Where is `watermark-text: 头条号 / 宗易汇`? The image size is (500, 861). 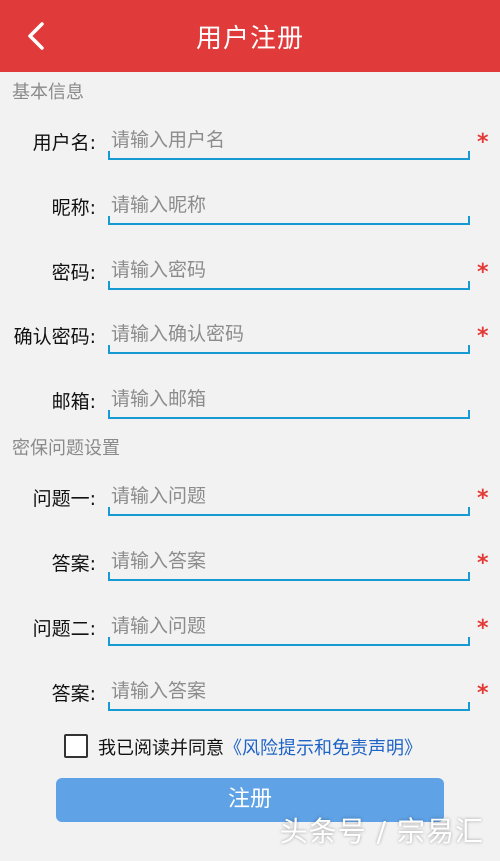
watermark-text: 头条号 / 宗易汇 is located at coordinates (381, 831).